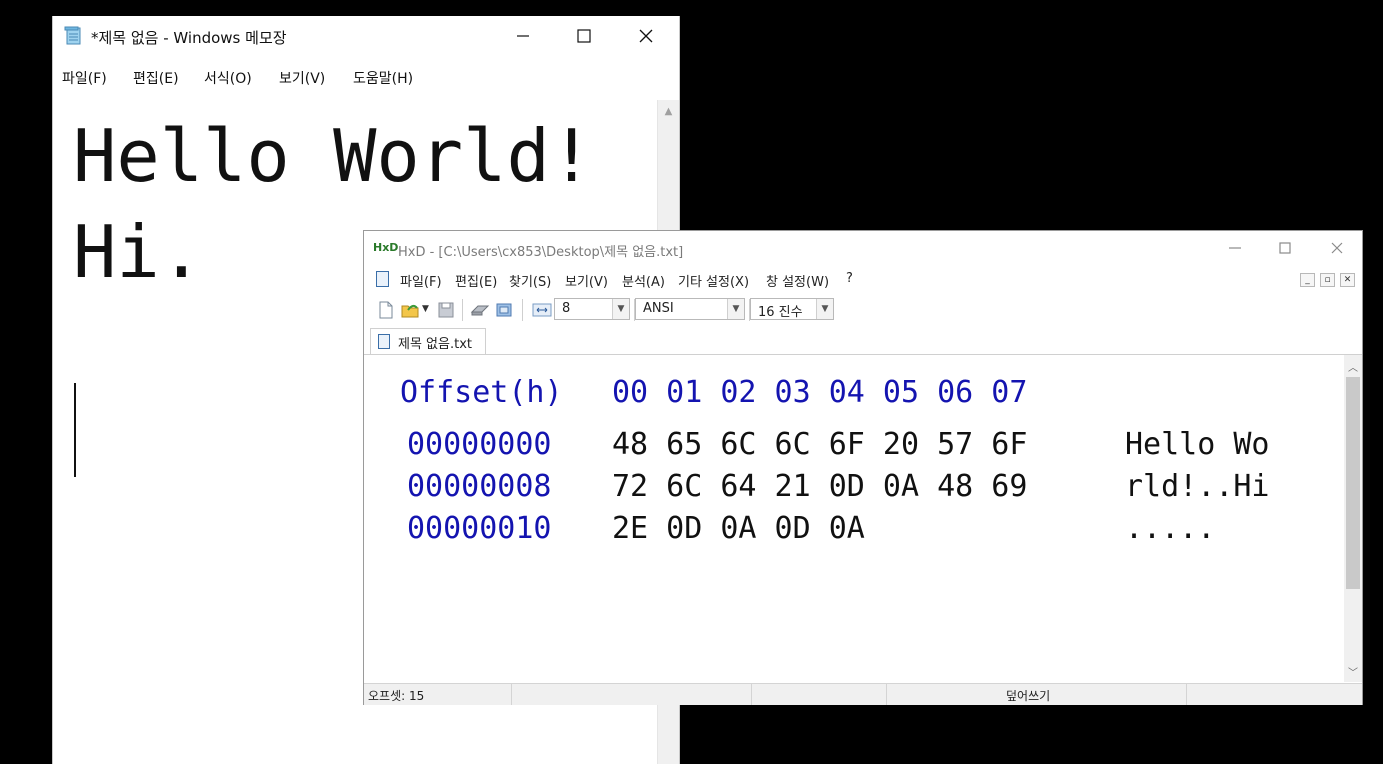 The image size is (1383, 764). I want to click on hxd-menu-window: 창 설정(W), so click(797, 280).